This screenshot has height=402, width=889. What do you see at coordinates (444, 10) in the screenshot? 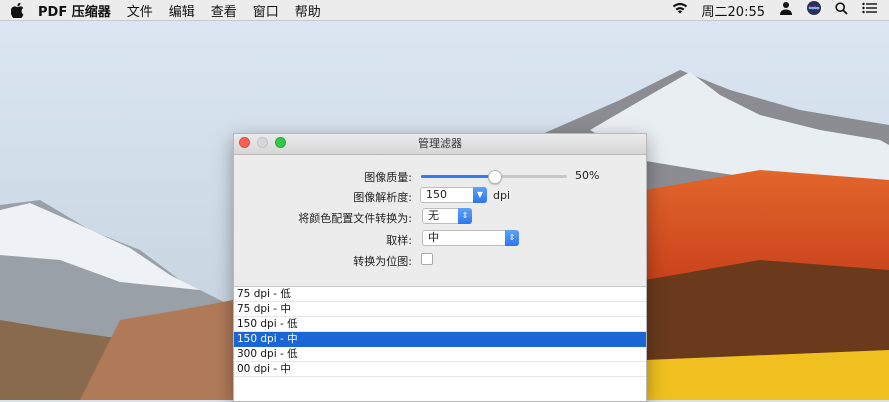
I see `menu-bar: PDF 压缩器 文件 编辑 查看 窗口 帮助 周二20:55` at bounding box center [444, 10].